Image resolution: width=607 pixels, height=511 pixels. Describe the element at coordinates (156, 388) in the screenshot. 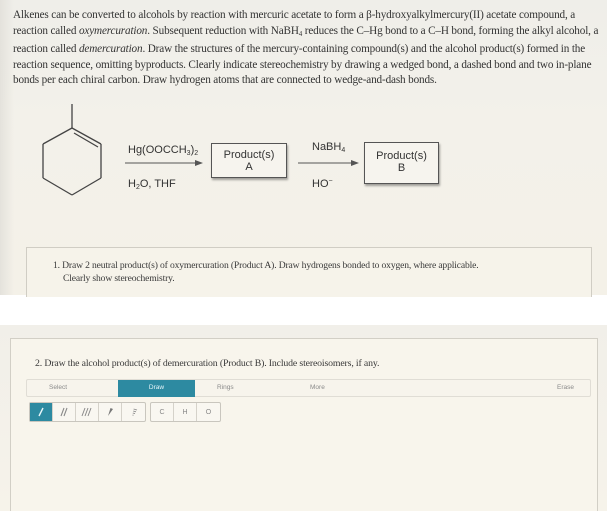

I see `tab-draw: Draw` at that location.